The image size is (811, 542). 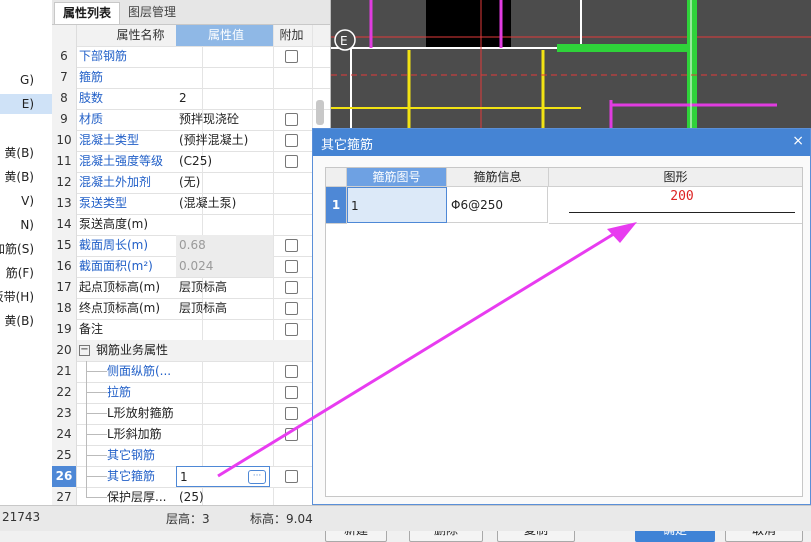 What do you see at coordinates (320, 112) in the screenshot?
I see `property-scrollbar` at bounding box center [320, 112].